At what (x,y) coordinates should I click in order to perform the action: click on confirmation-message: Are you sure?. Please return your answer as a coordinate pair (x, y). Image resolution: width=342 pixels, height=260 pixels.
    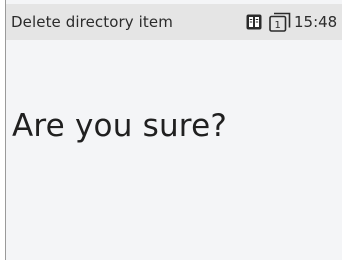
    Looking at the image, I should click on (119, 126).